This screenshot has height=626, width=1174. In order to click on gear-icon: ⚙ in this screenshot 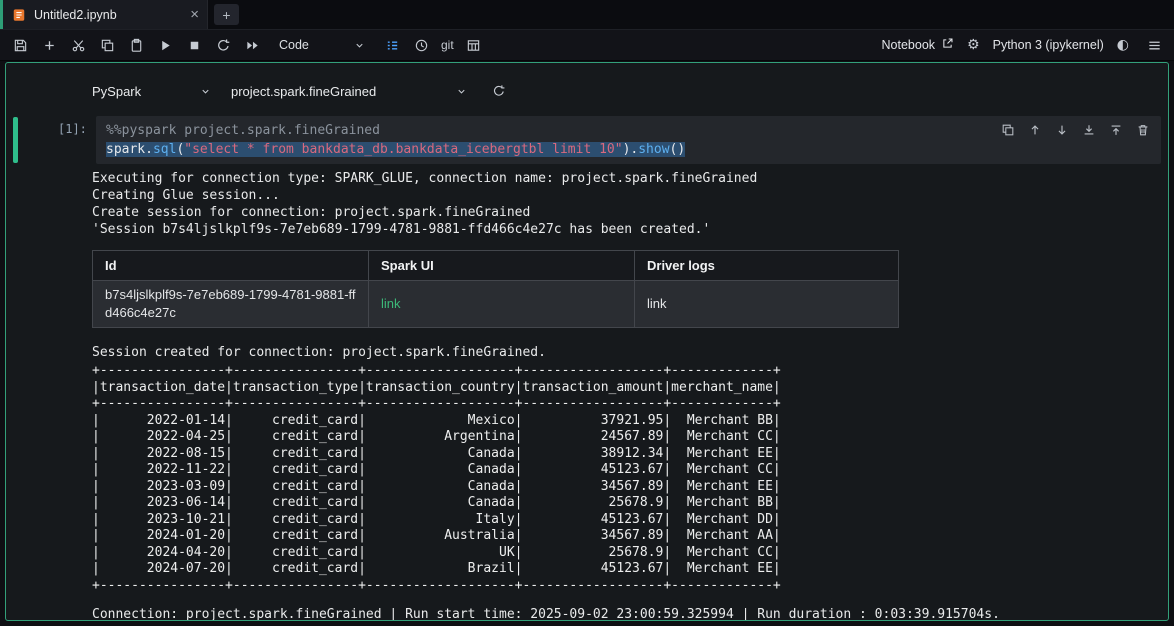, I will do `click(973, 45)`.